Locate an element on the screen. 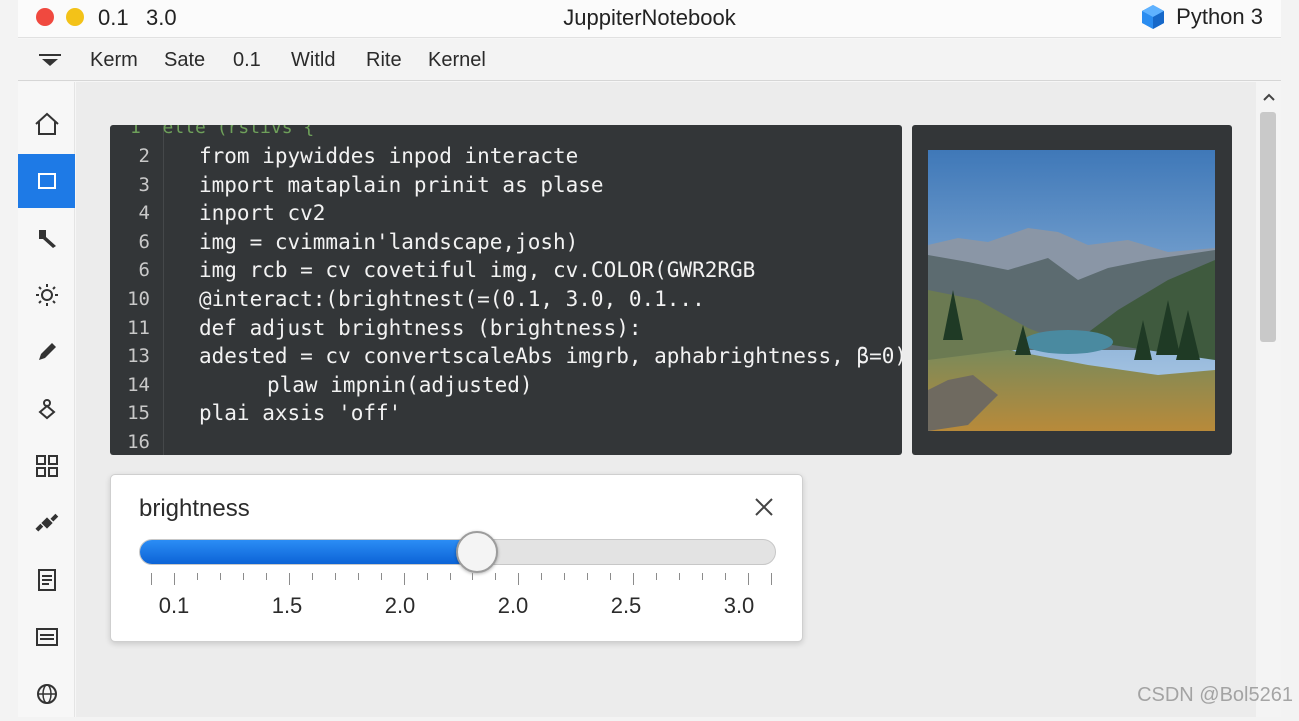 This screenshot has height=721, width=1299. settings-sun-icon is located at coordinates (47, 295).